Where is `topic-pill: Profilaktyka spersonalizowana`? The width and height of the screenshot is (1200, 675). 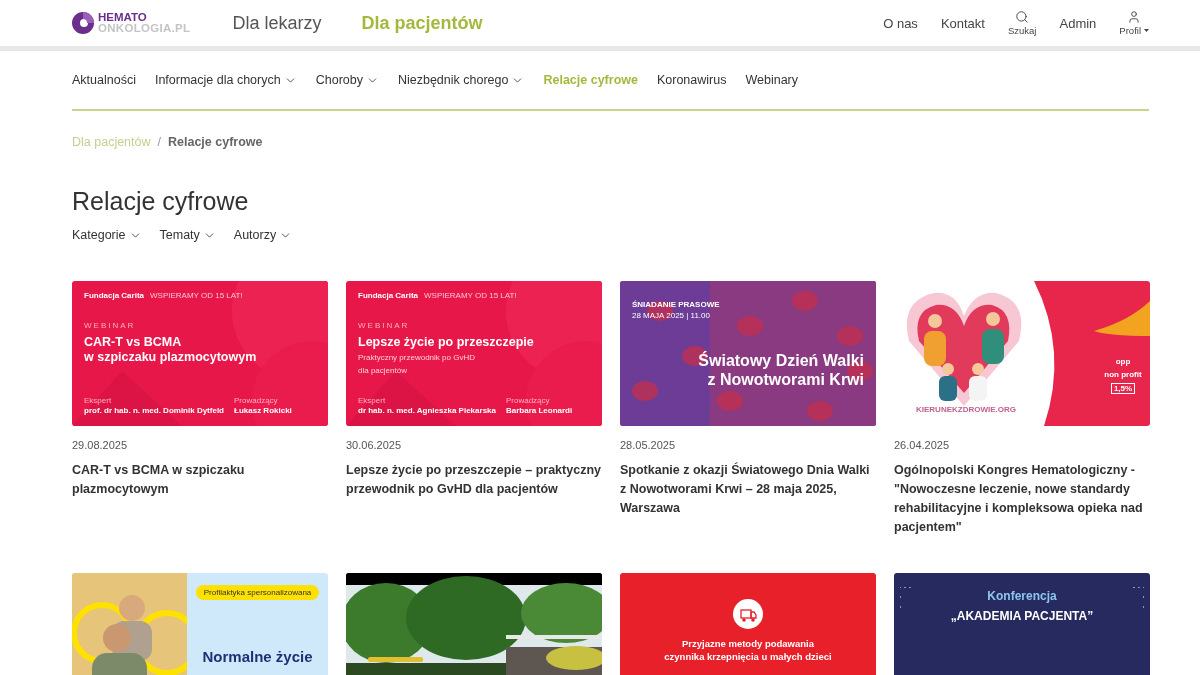
topic-pill: Profilaktyka spersonalizowana is located at coordinates (257, 592).